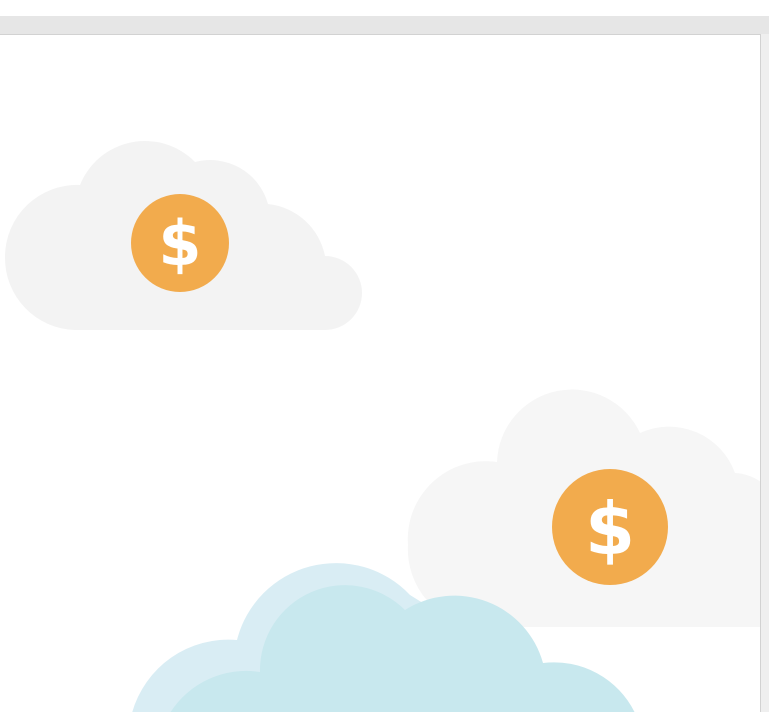 The height and width of the screenshot is (712, 769). I want to click on top-bar, so click(384, 8).